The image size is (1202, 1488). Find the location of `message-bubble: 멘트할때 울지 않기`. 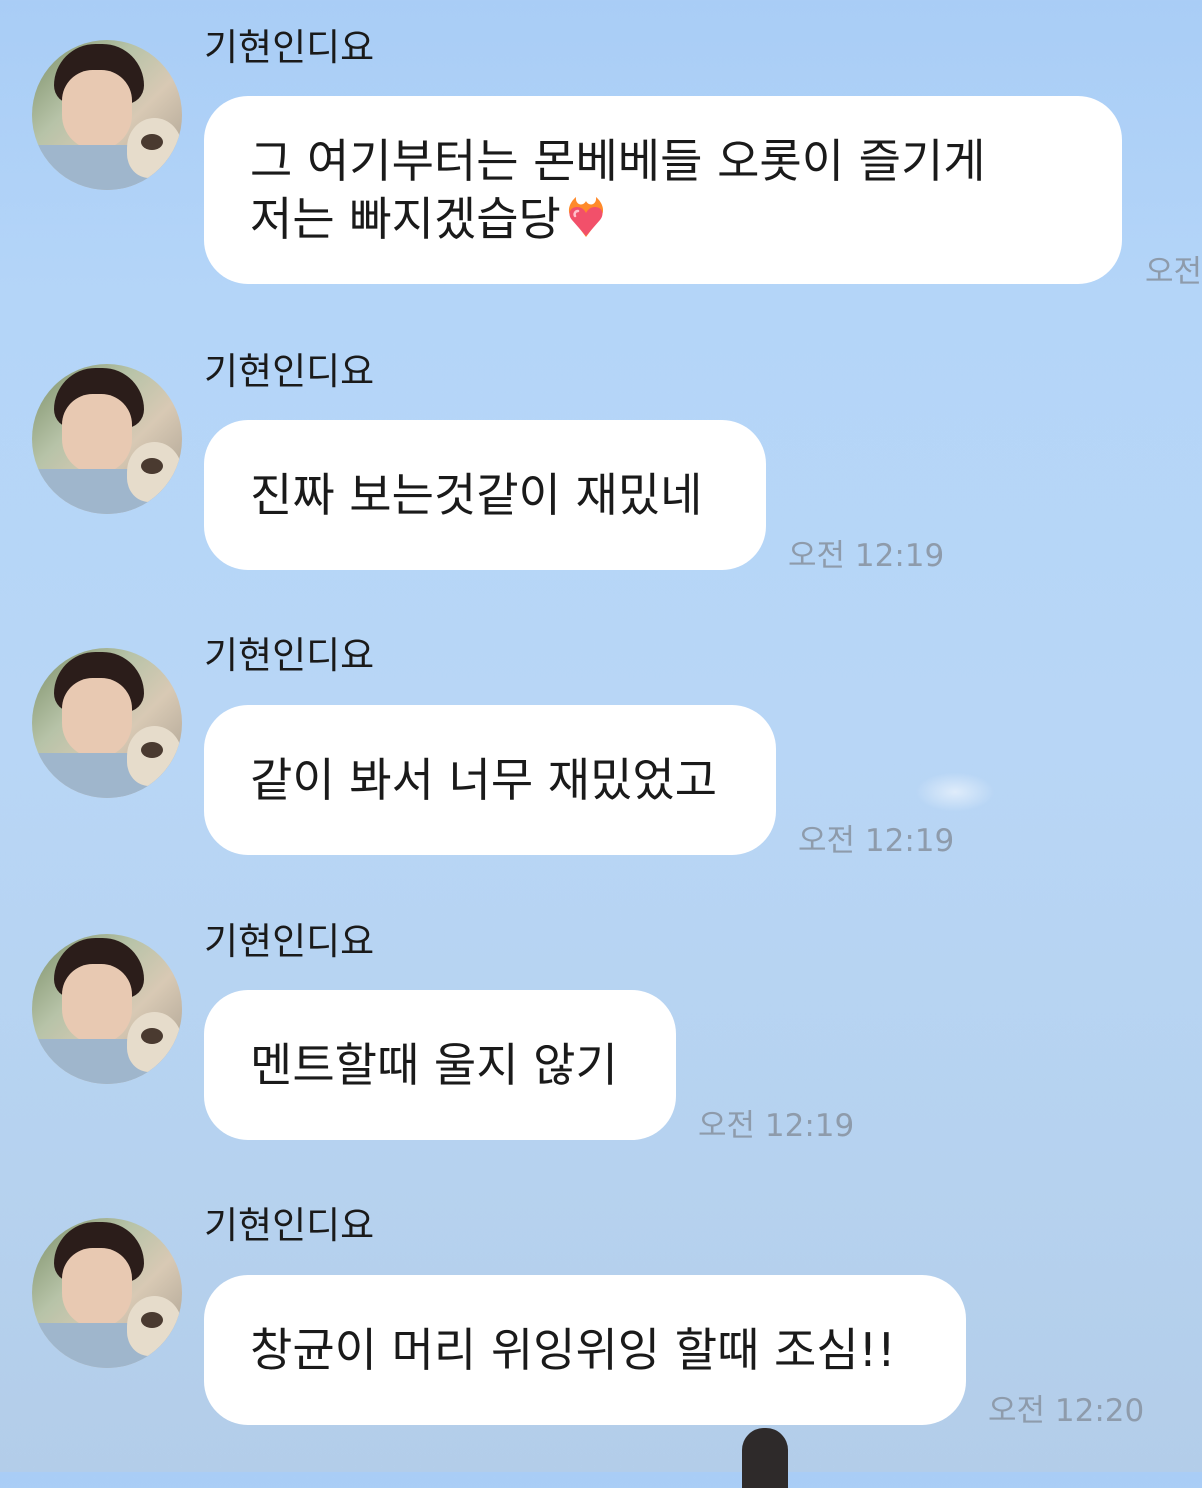

message-bubble: 멘트할때 울지 않기 is located at coordinates (440, 1065).